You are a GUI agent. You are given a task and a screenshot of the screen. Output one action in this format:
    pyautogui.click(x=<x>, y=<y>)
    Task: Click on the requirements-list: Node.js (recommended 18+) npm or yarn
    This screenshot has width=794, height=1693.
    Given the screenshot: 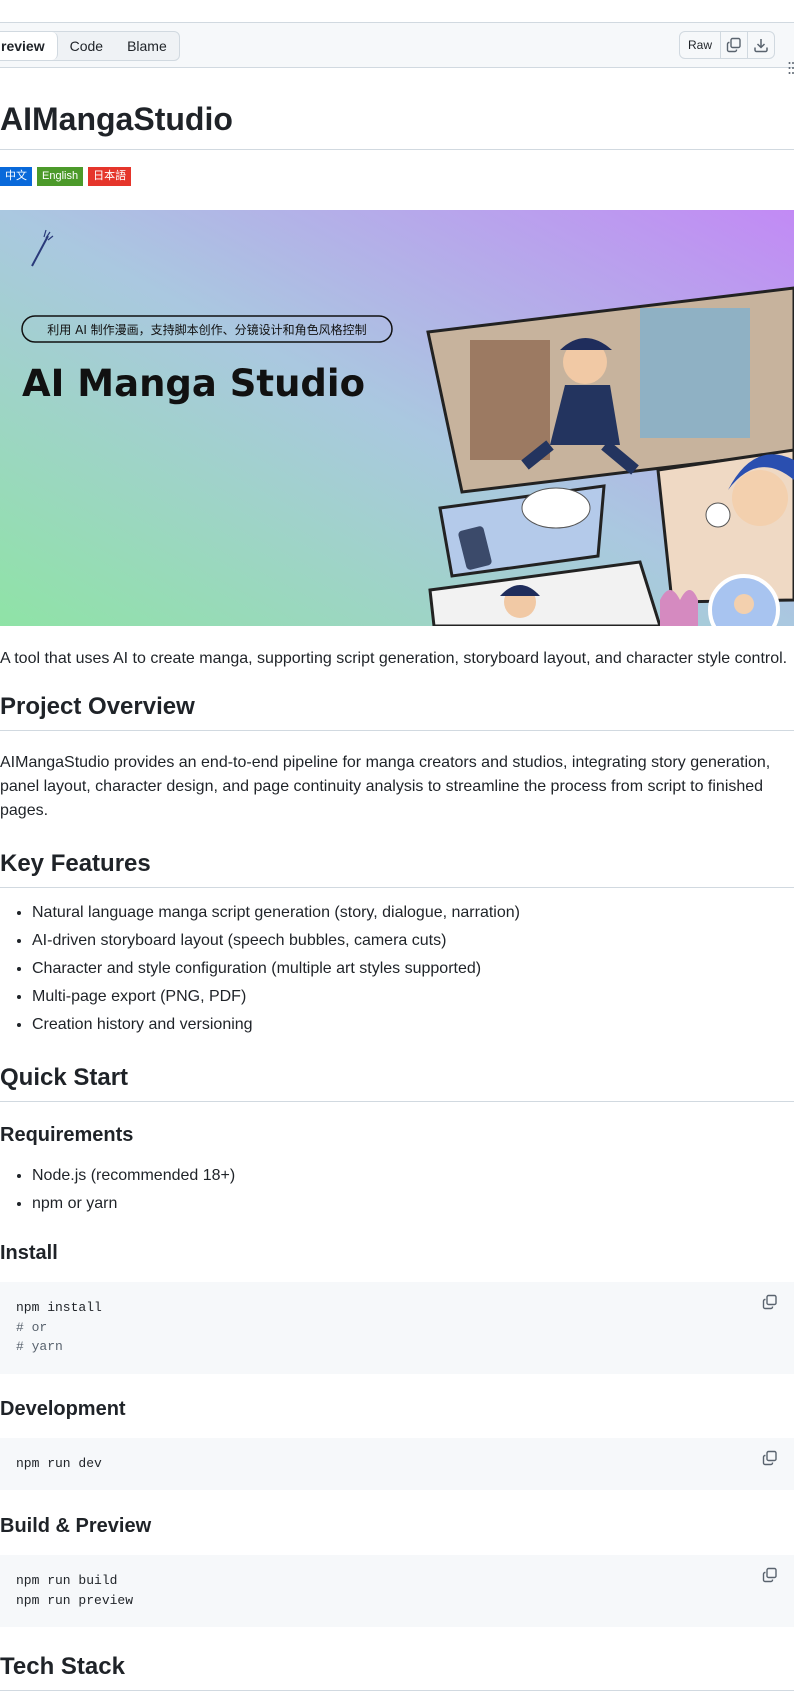 What is the action you would take?
    pyautogui.click(x=117, y=1192)
    